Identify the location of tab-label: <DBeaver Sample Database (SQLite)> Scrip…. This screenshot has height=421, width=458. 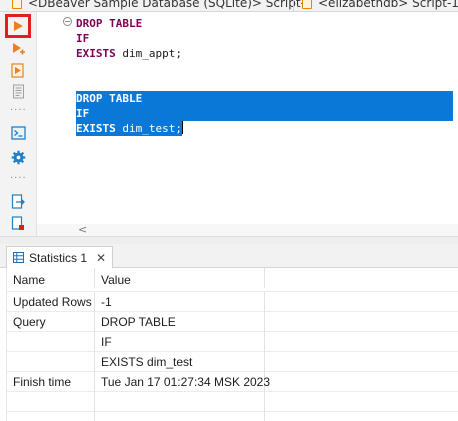
(170, 5).